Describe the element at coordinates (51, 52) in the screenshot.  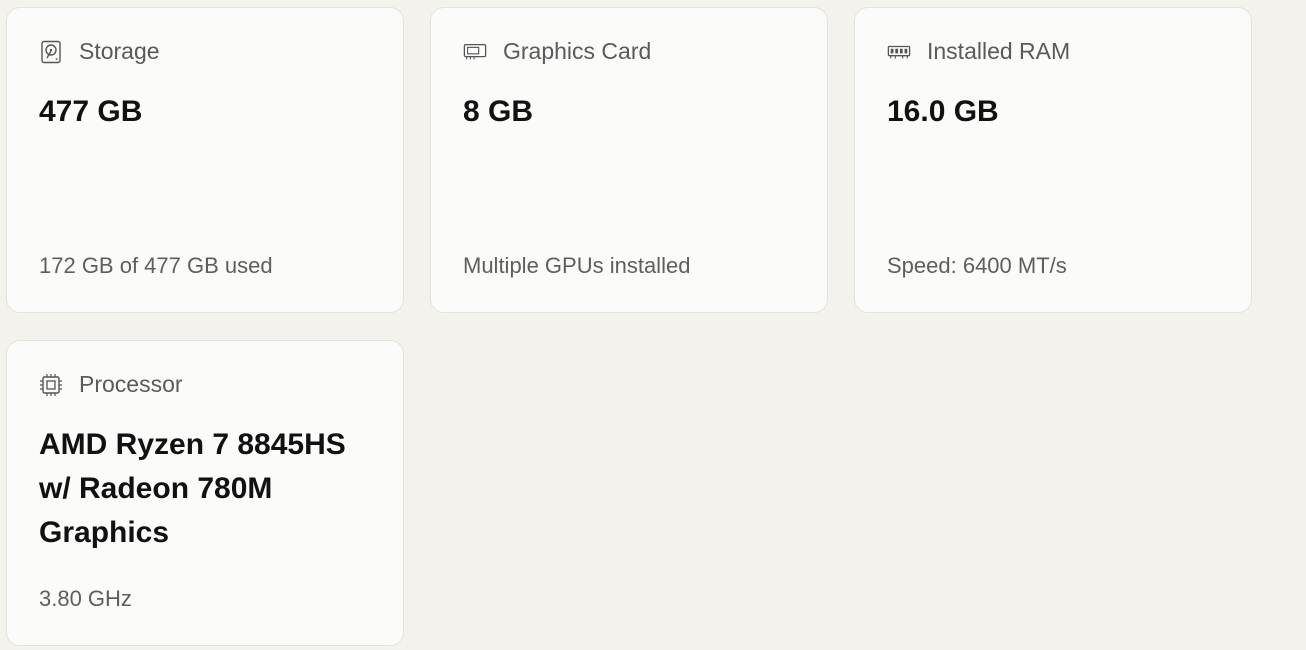
I see `hard-drive-icon` at that location.